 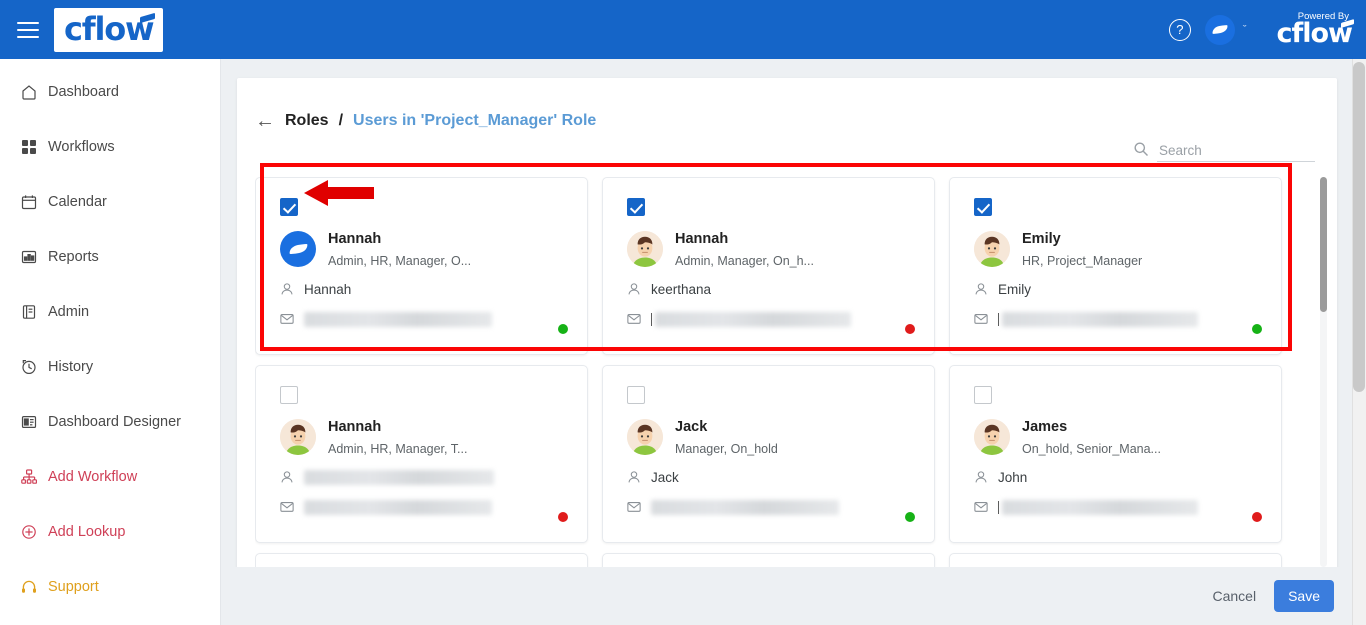 What do you see at coordinates (1304, 596) in the screenshot?
I see `save-button: Save` at bounding box center [1304, 596].